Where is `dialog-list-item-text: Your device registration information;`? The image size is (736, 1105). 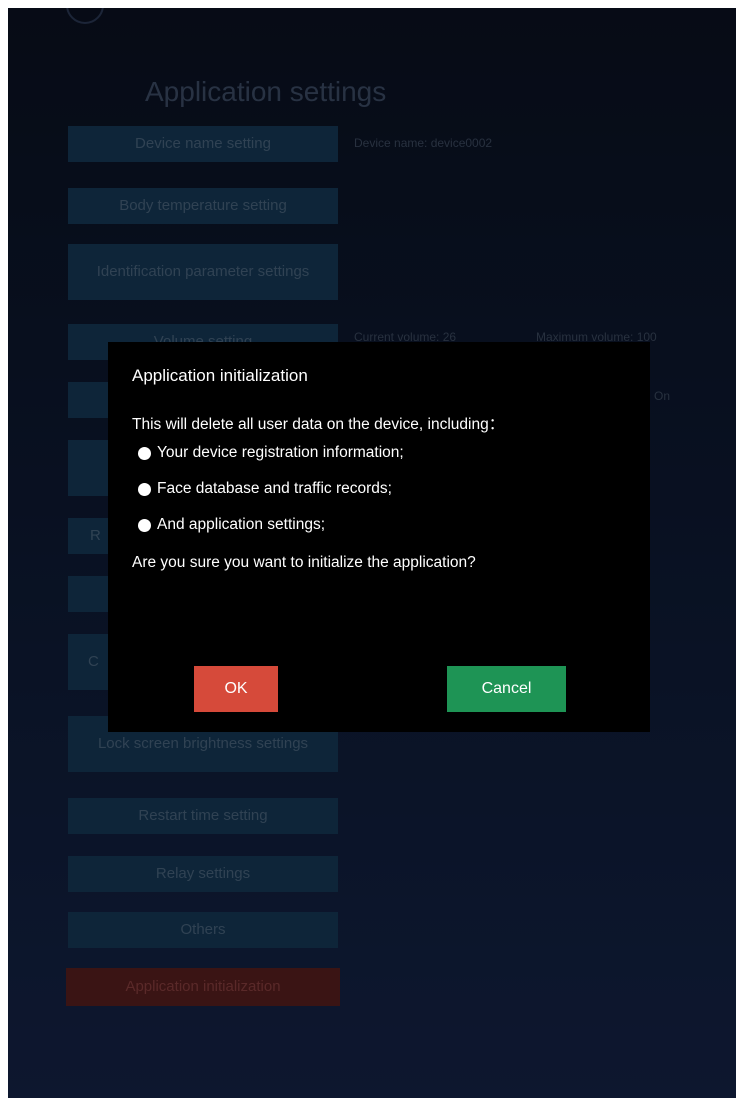 dialog-list-item-text: Your device registration information; is located at coordinates (280, 452).